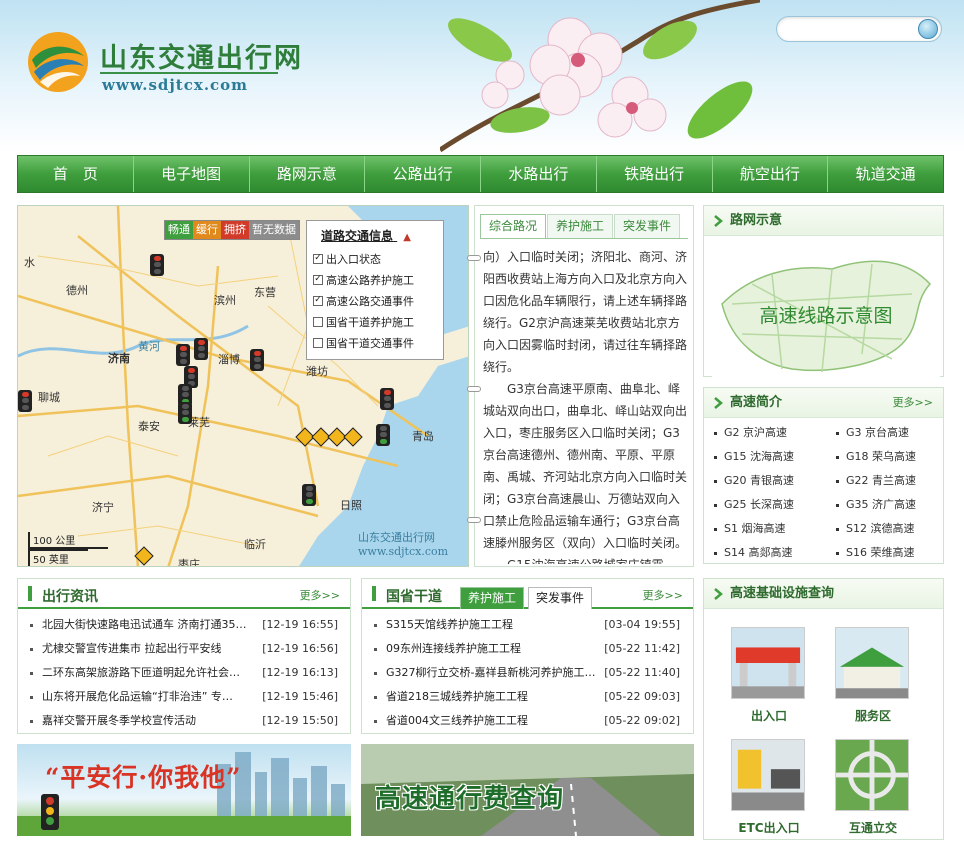 The width and height of the screenshot is (964, 860). Describe the element at coordinates (750, 432) in the screenshot. I see `highway-link: G2 京沪高速` at that location.